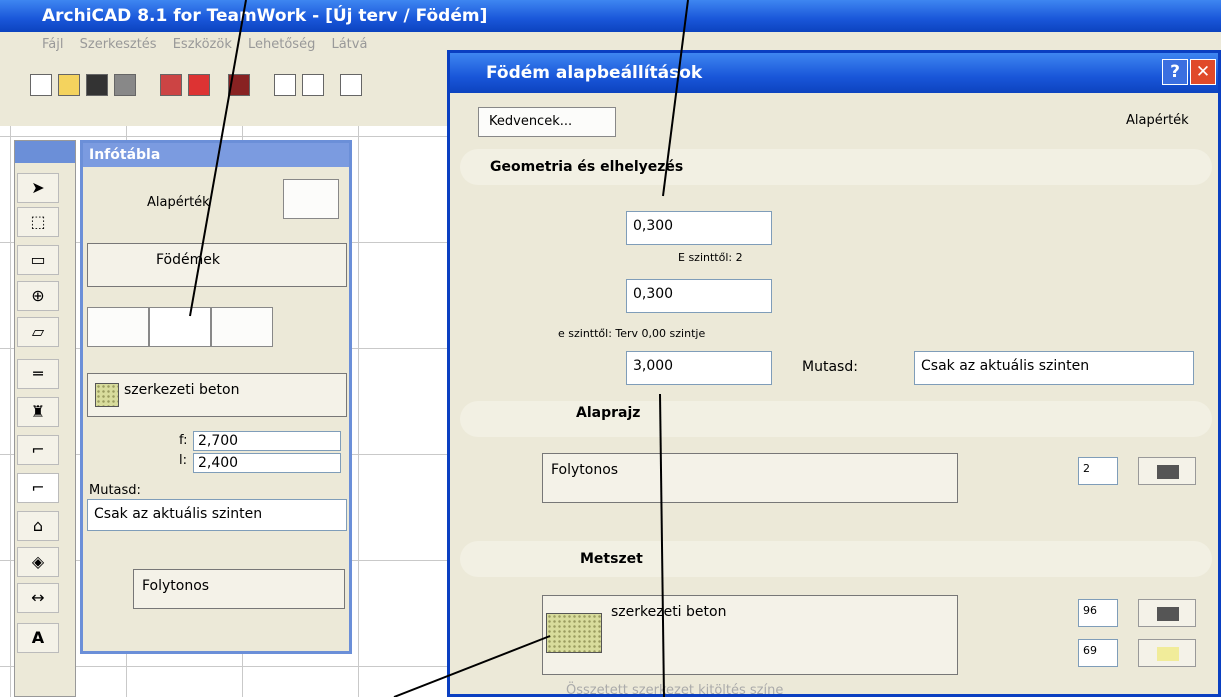 This screenshot has height=698, width=1221. What do you see at coordinates (45, 152) in the screenshot?
I see `toolbox-header` at bounding box center [45, 152].